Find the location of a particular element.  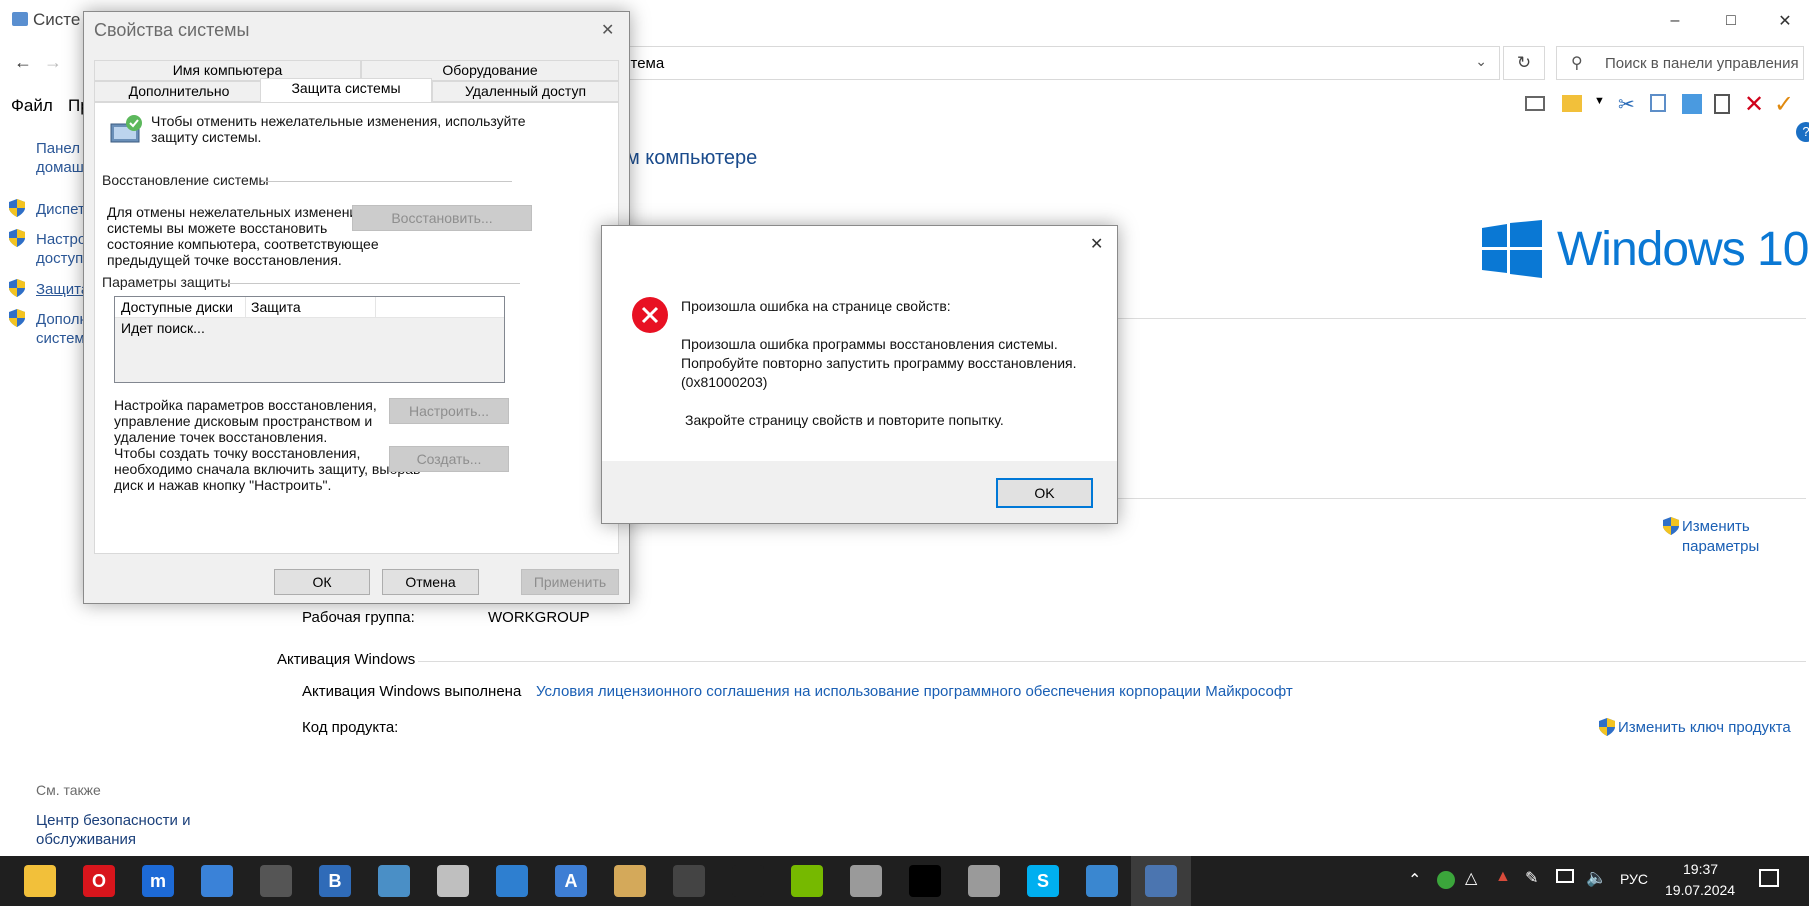

volume-icon: 🔈 is located at coordinates (1596, 878).